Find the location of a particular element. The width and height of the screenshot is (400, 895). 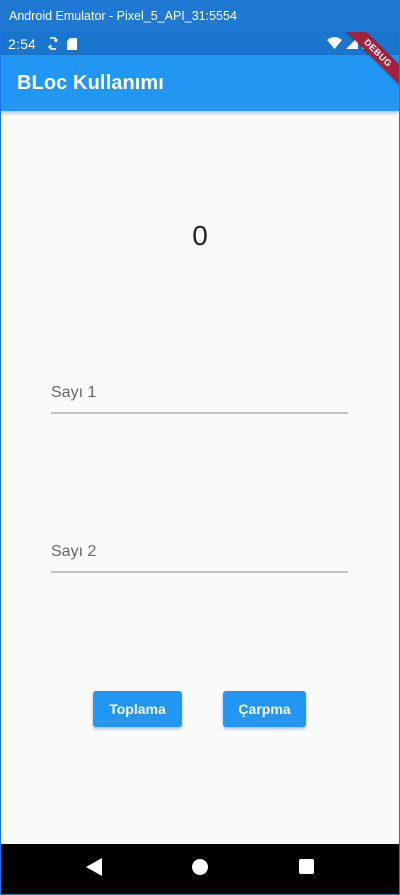

navigation-bar is located at coordinates (200, 869).